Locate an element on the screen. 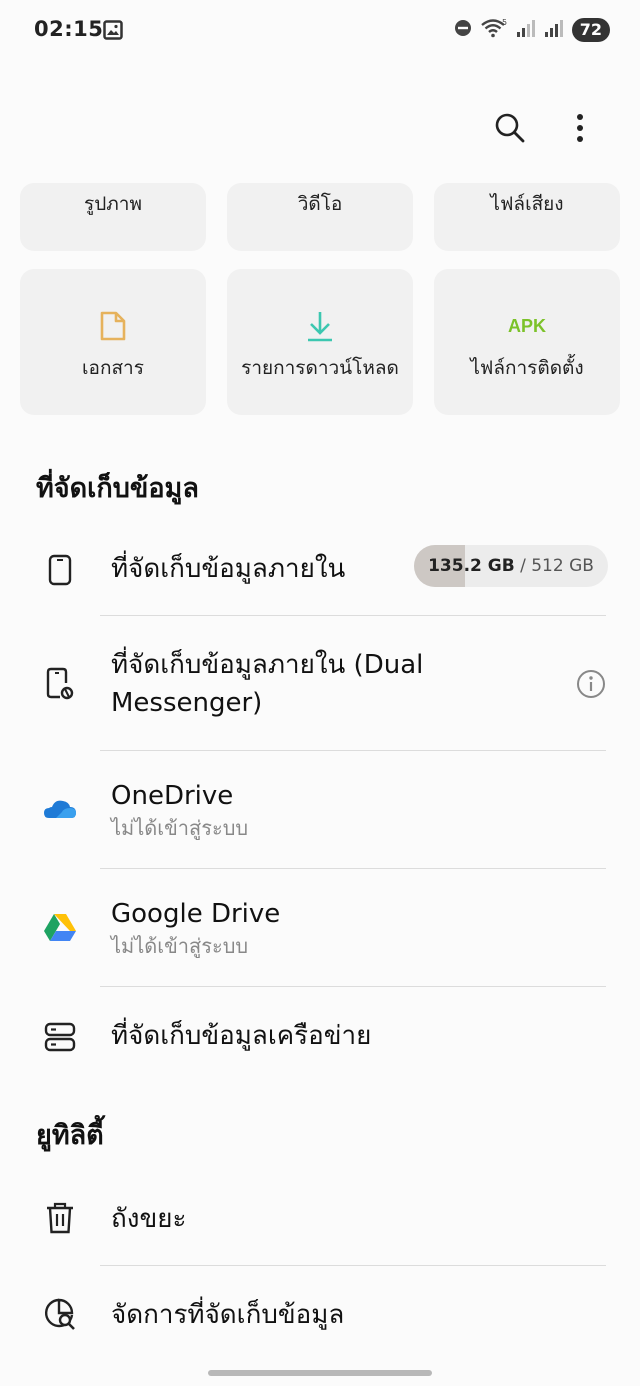  signal-sim2-icon is located at coordinates (554, 30).